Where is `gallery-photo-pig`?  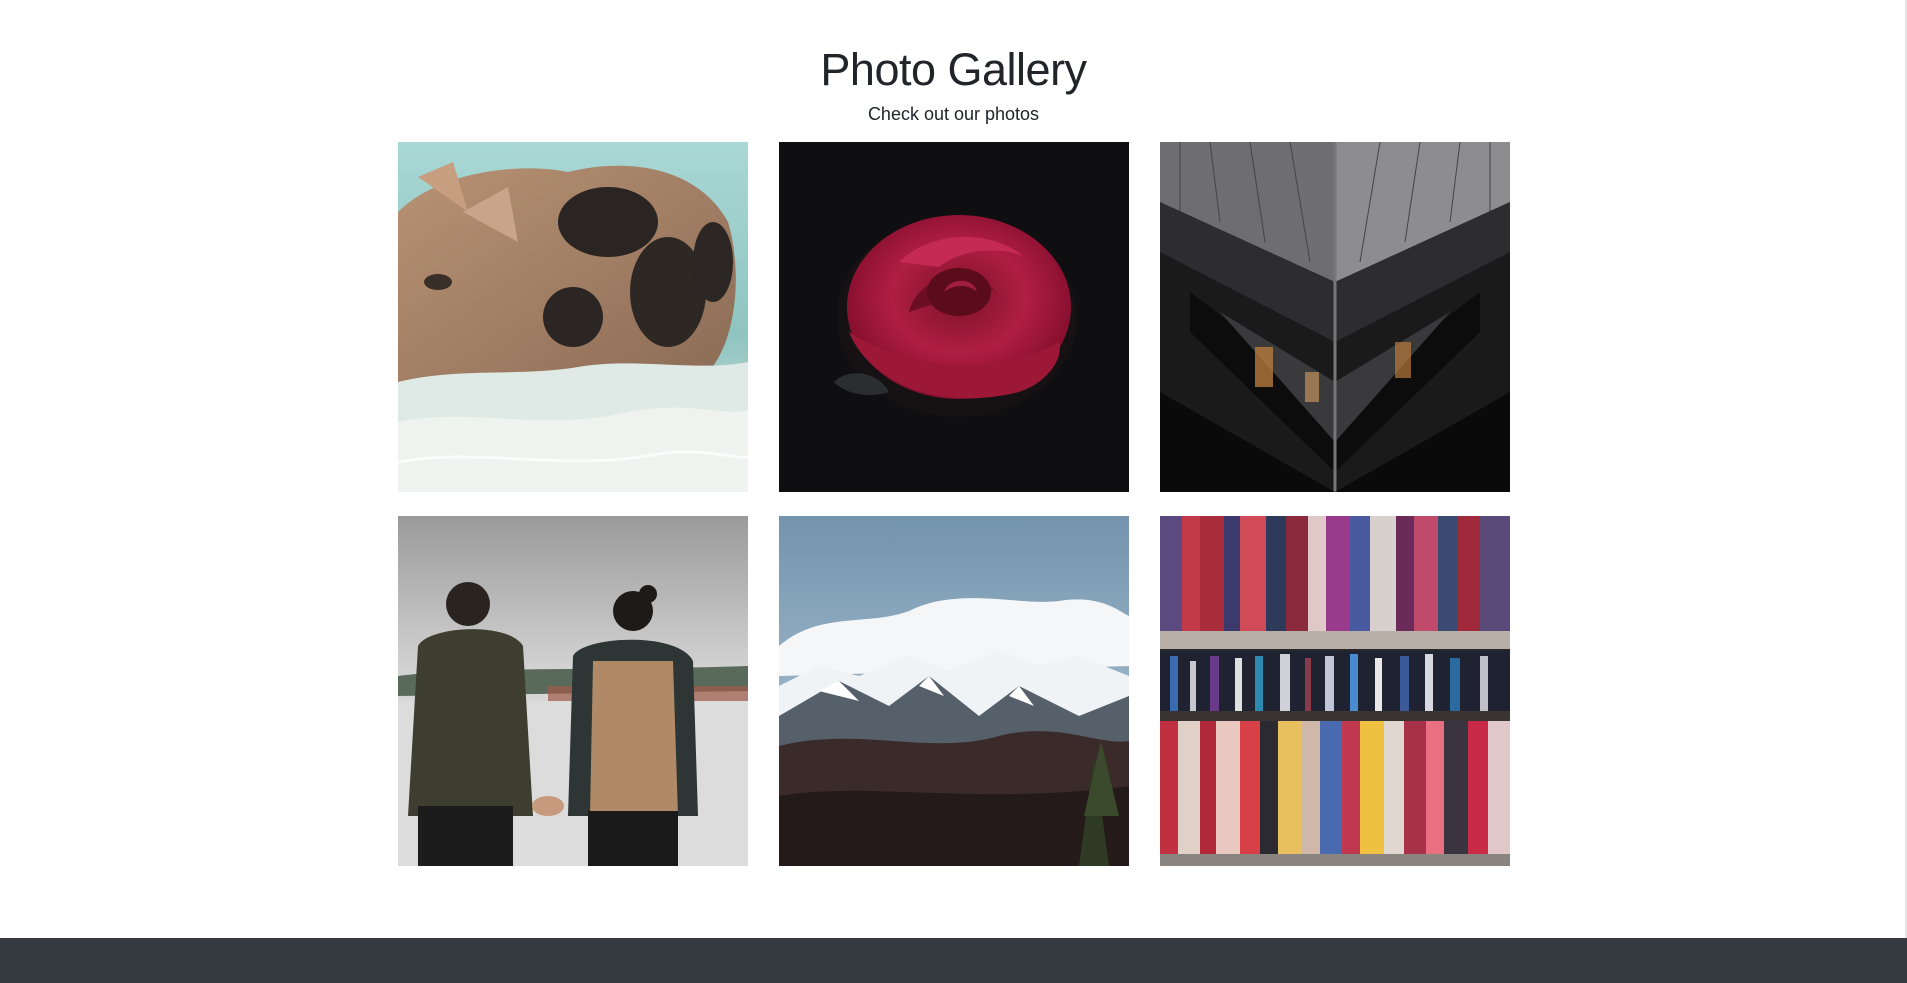
gallery-photo-pig is located at coordinates (573, 317).